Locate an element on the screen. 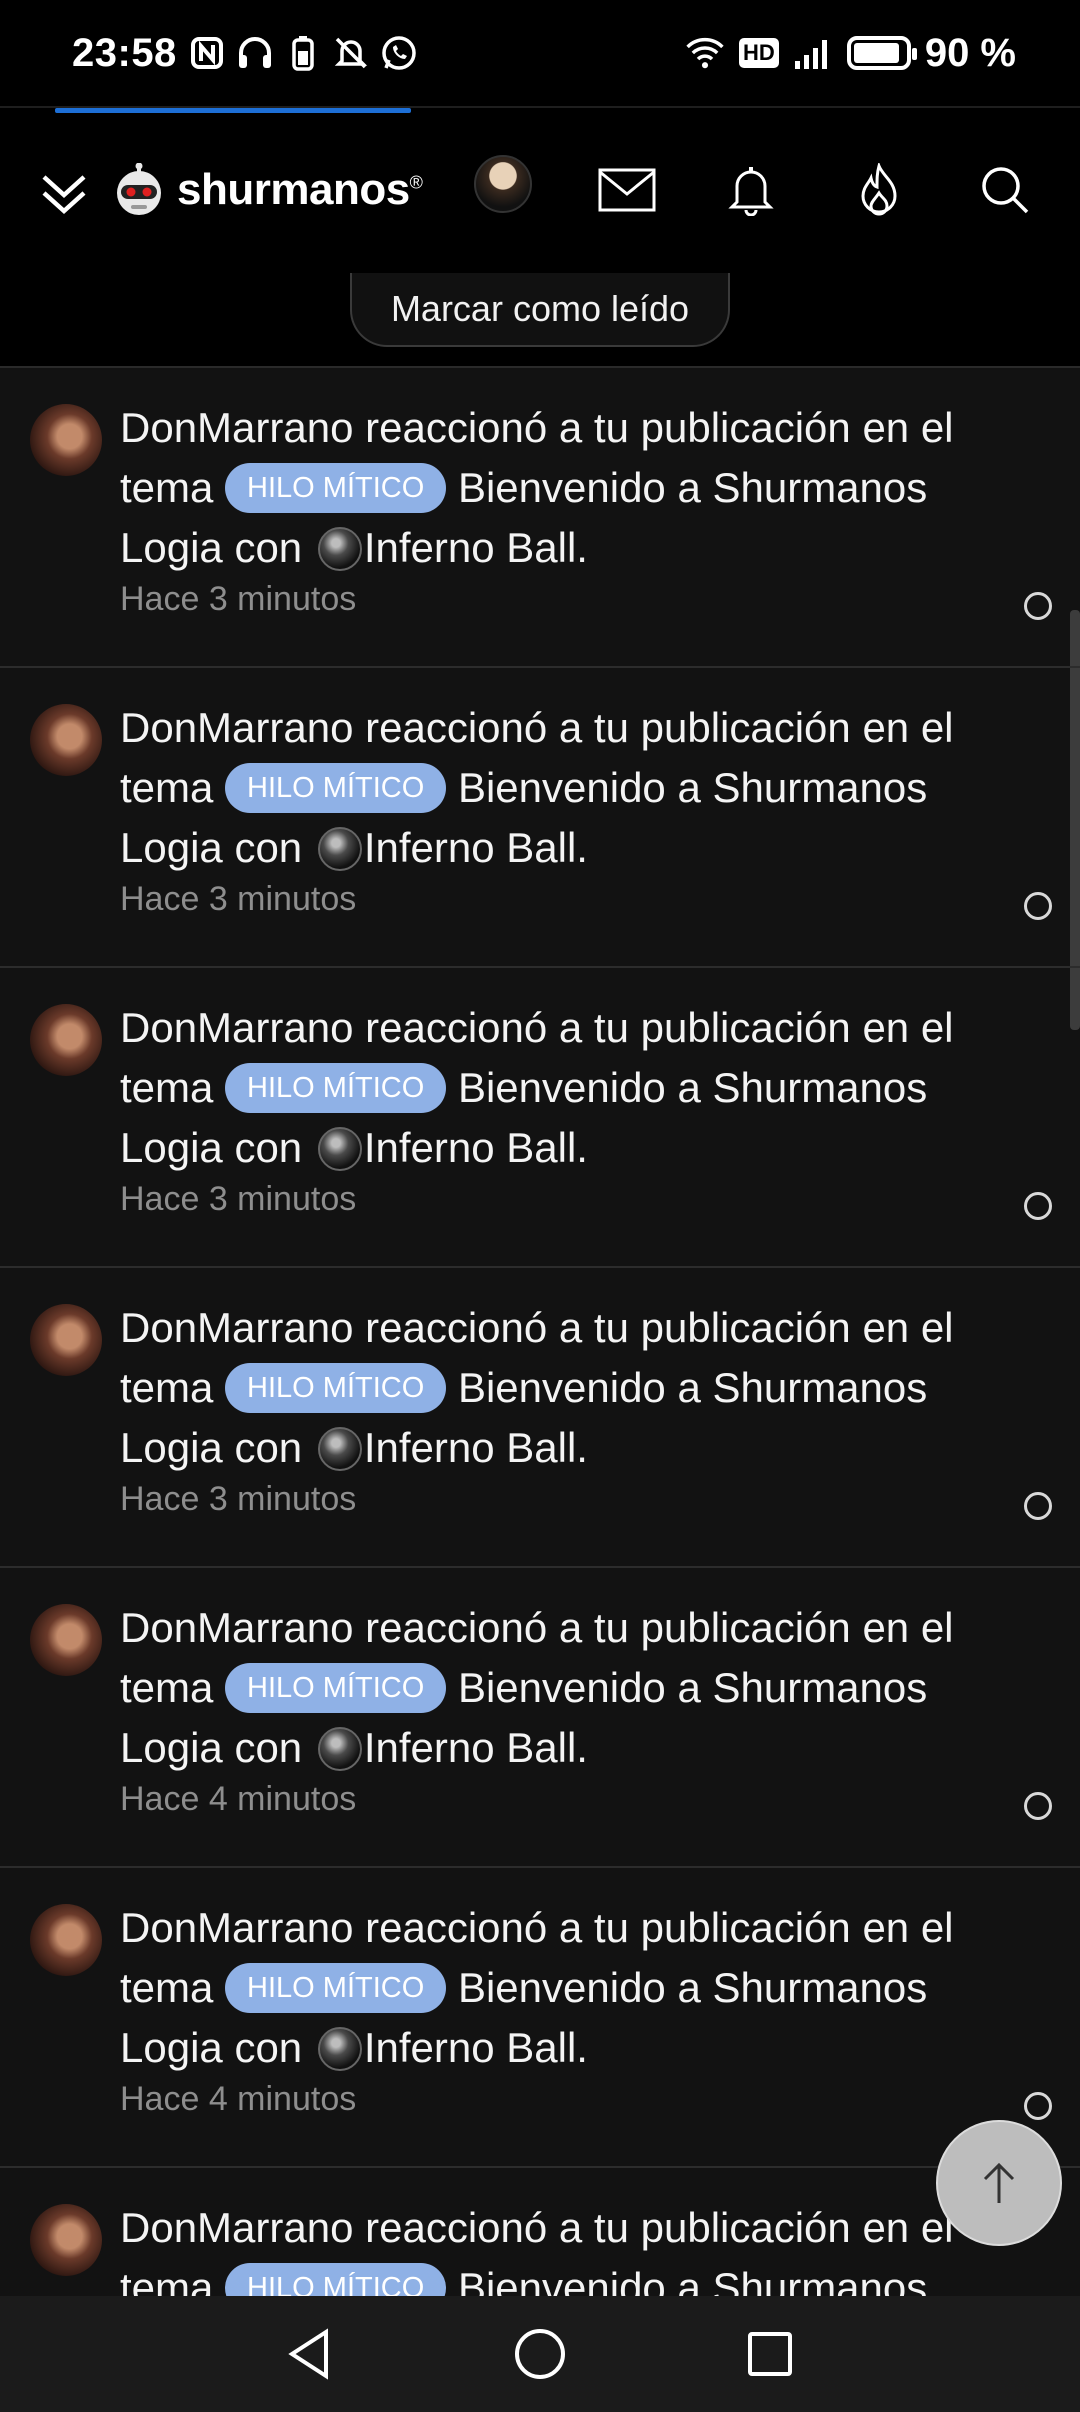 This screenshot has height=2412, width=1080. status-bar: 23:58 HD 90 % is located at coordinates (540, 54).